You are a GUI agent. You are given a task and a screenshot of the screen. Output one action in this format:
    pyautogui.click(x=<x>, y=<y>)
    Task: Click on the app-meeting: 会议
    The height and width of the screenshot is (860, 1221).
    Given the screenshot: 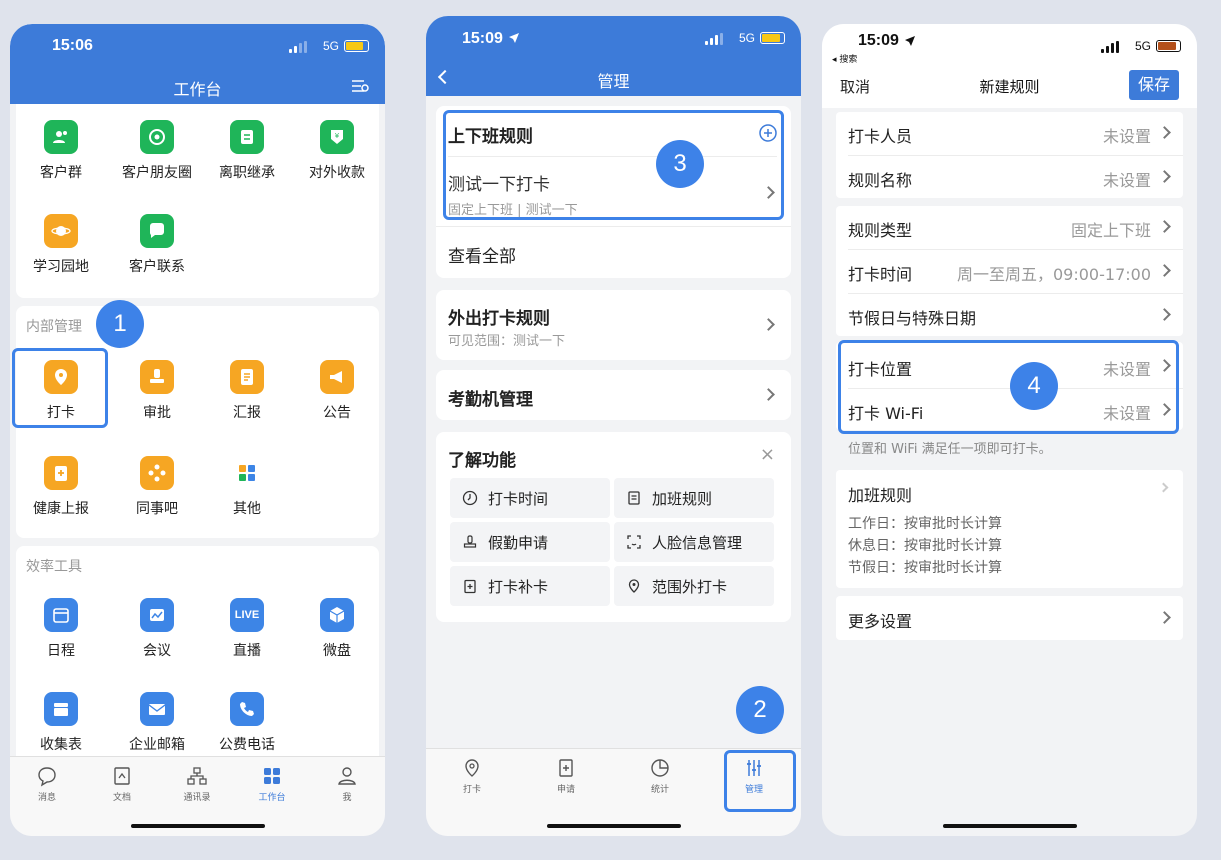 What is the action you would take?
    pyautogui.click(x=157, y=629)
    